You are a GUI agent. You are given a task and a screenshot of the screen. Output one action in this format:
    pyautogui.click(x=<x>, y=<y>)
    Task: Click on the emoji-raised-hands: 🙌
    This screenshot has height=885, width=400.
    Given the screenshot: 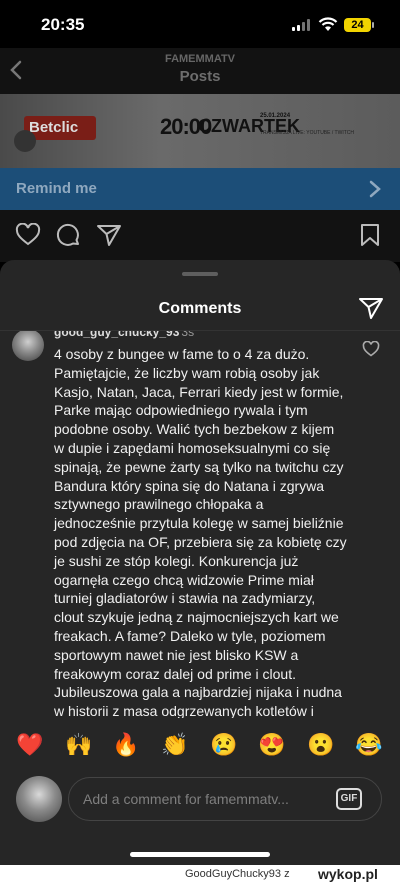 What is the action you would take?
    pyautogui.click(x=79, y=745)
    